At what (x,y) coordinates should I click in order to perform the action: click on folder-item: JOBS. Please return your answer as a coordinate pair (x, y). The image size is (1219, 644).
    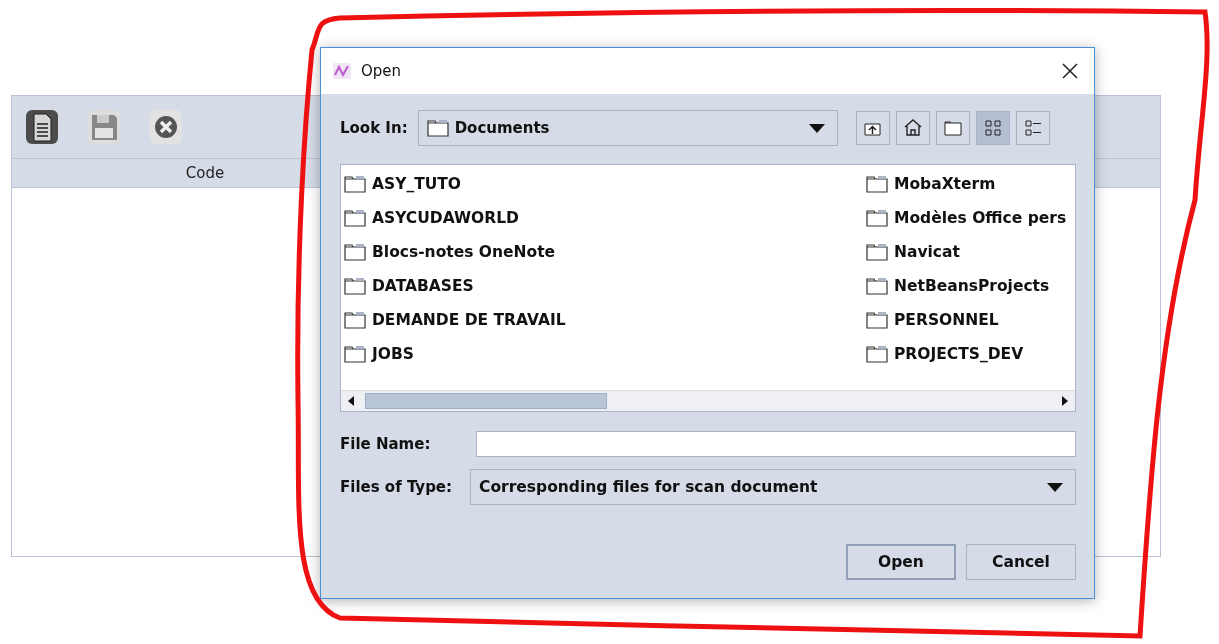
    Looking at the image, I should click on (602, 354).